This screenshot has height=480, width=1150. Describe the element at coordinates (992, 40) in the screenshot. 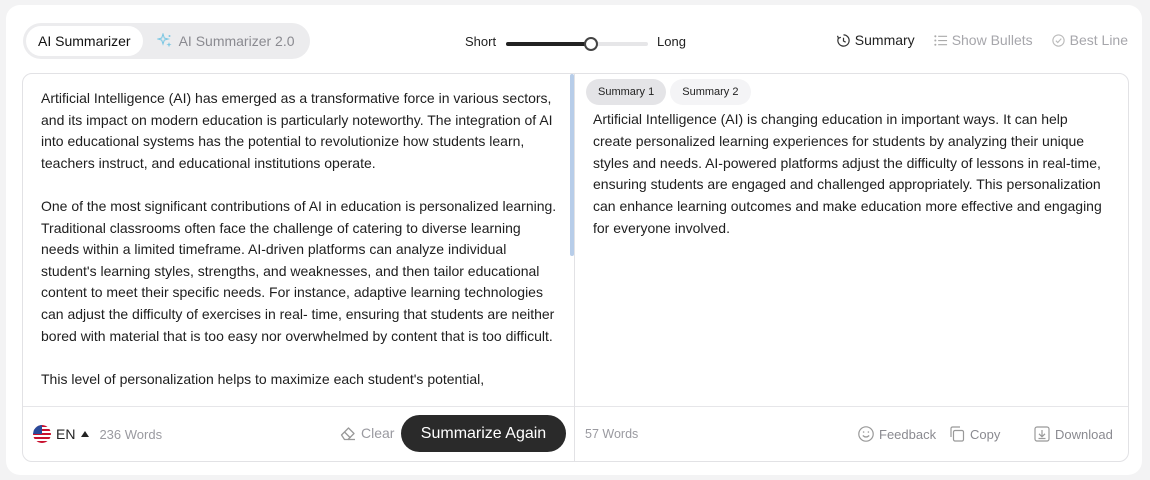

I see `format-label: Show Bullets` at that location.